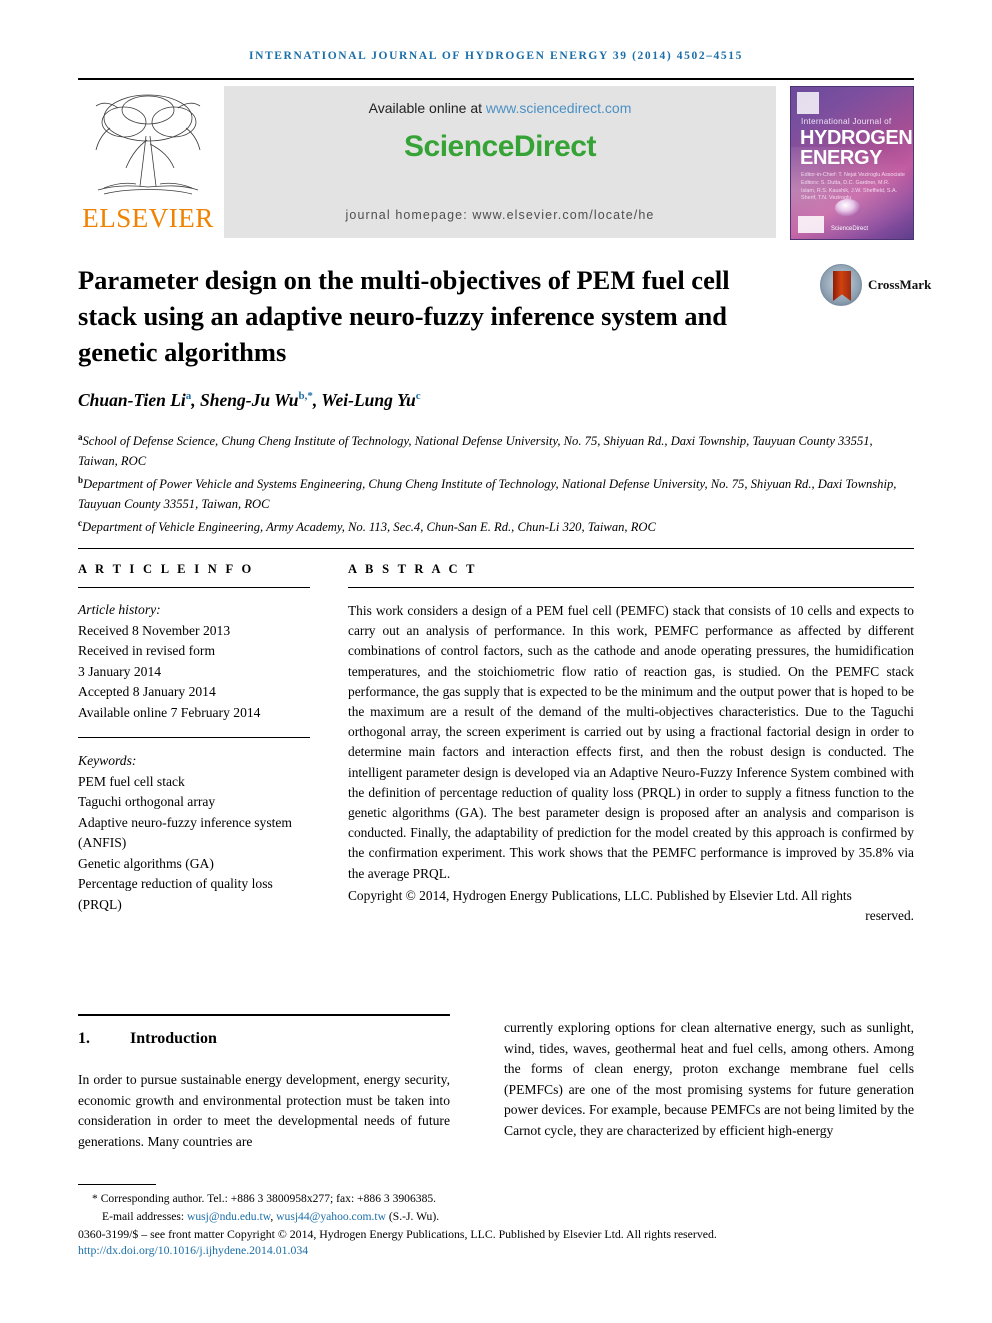 This screenshot has height=1323, width=992. Describe the element at coordinates (147, 650) in the screenshot. I see `history-item: Received in revised form` at that location.